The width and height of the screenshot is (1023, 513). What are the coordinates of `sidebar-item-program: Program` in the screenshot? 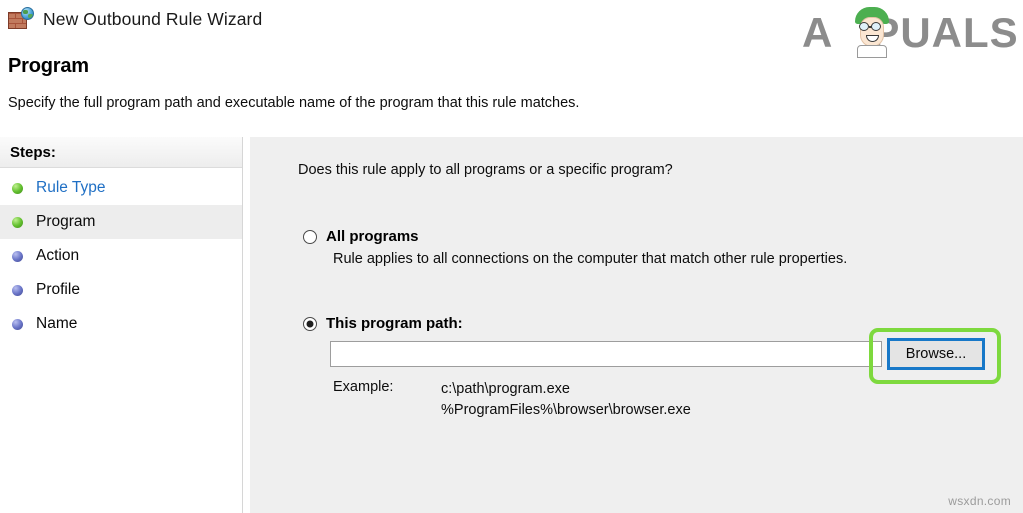 It's located at (121, 222).